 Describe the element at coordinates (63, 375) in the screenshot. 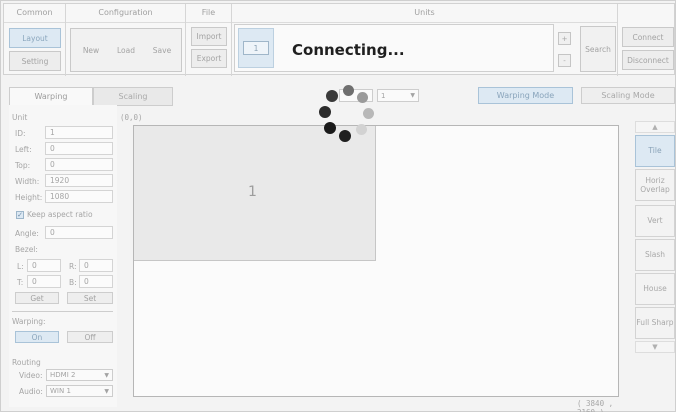

I see `video-source-value: HDMI 2` at that location.